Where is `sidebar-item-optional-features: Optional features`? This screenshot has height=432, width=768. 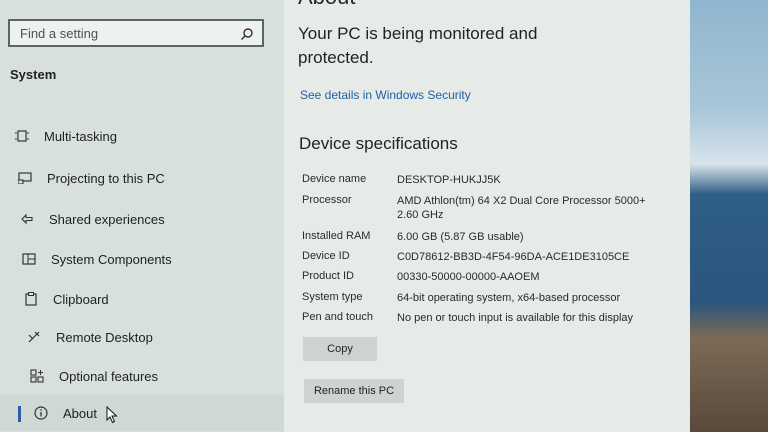 sidebar-item-optional-features: Optional features is located at coordinates (142, 376).